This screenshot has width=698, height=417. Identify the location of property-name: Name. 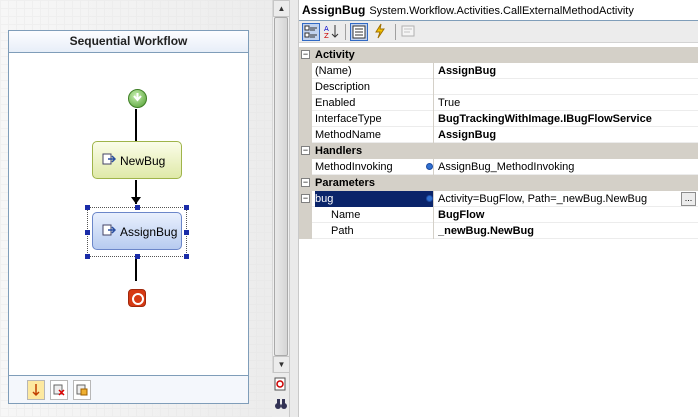
(374, 215).